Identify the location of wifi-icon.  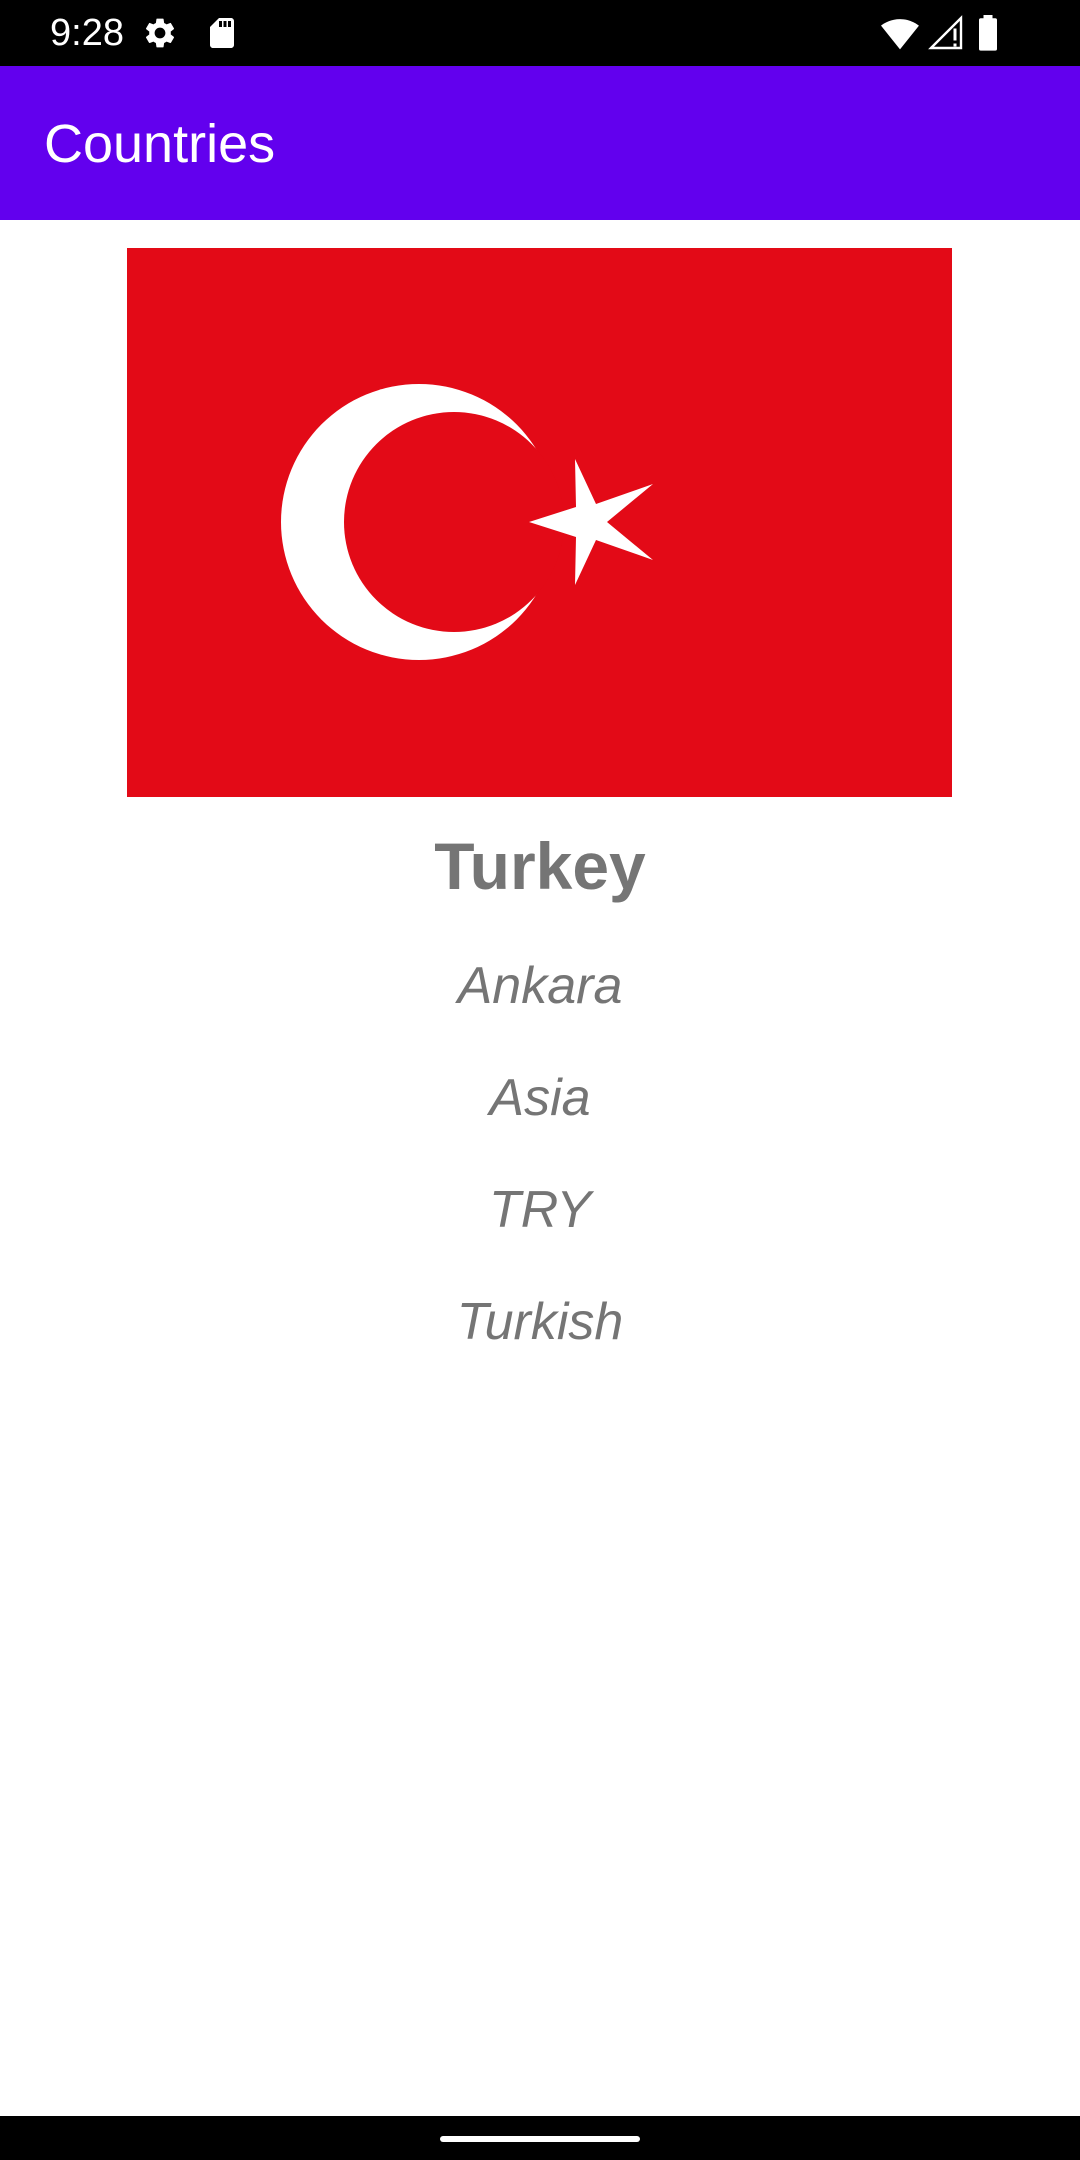
(899, 33).